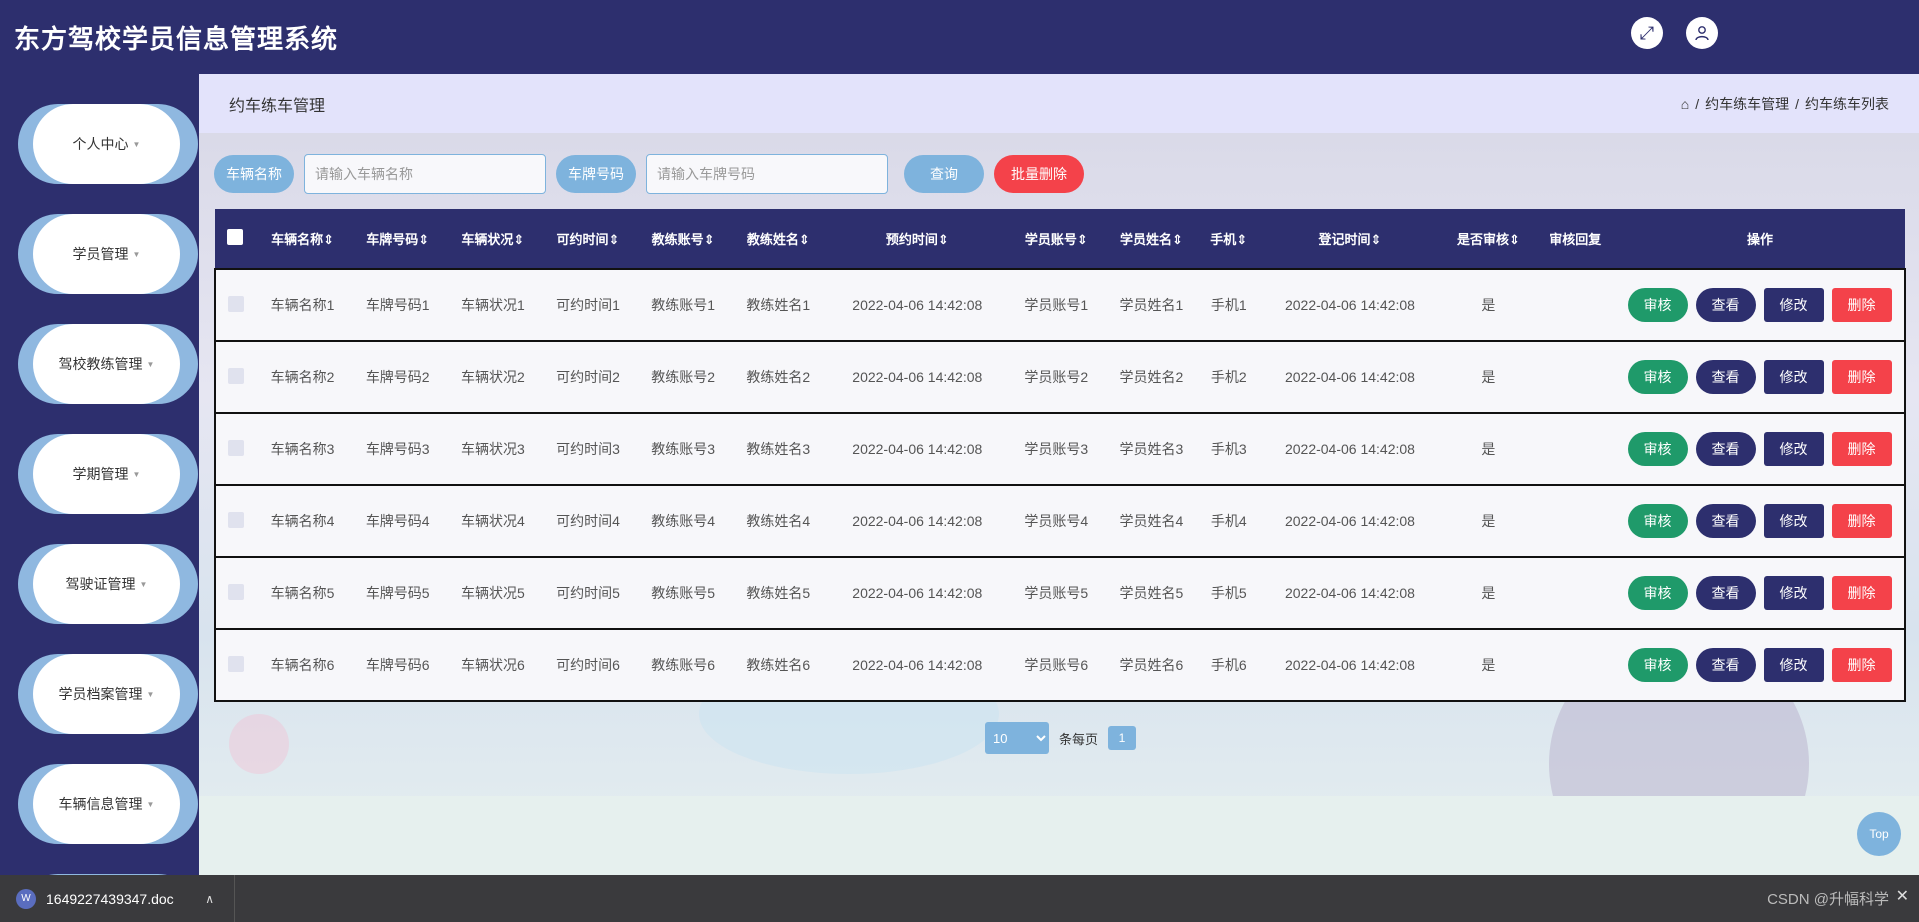  Describe the element at coordinates (100, 584) in the screenshot. I see `sidebar-item-label: 驾驶证管理` at that location.